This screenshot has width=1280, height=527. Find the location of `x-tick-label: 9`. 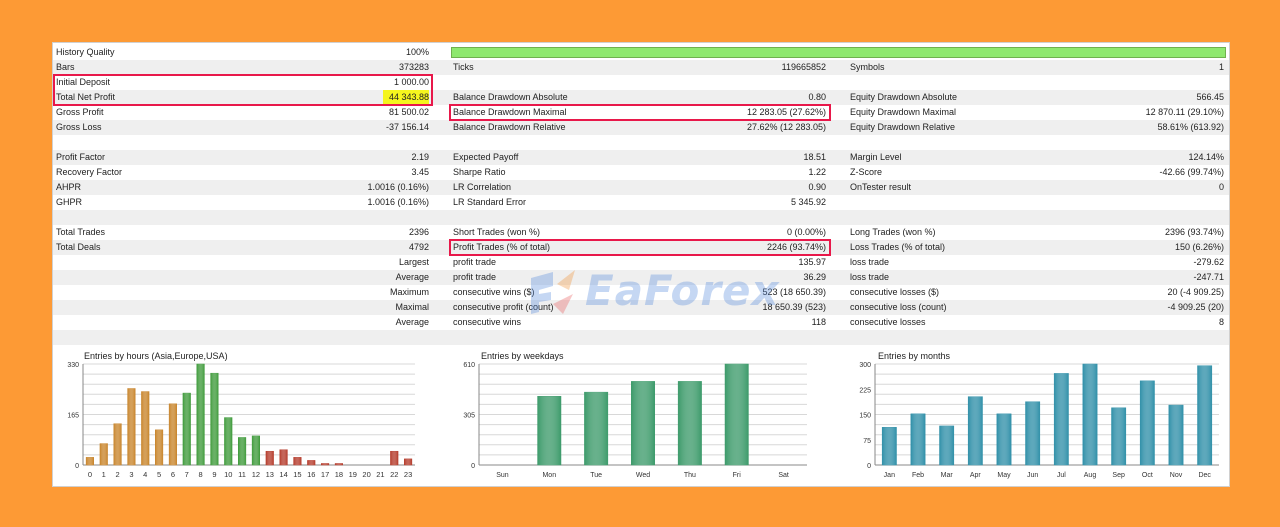

x-tick-label: 9 is located at coordinates (214, 474).